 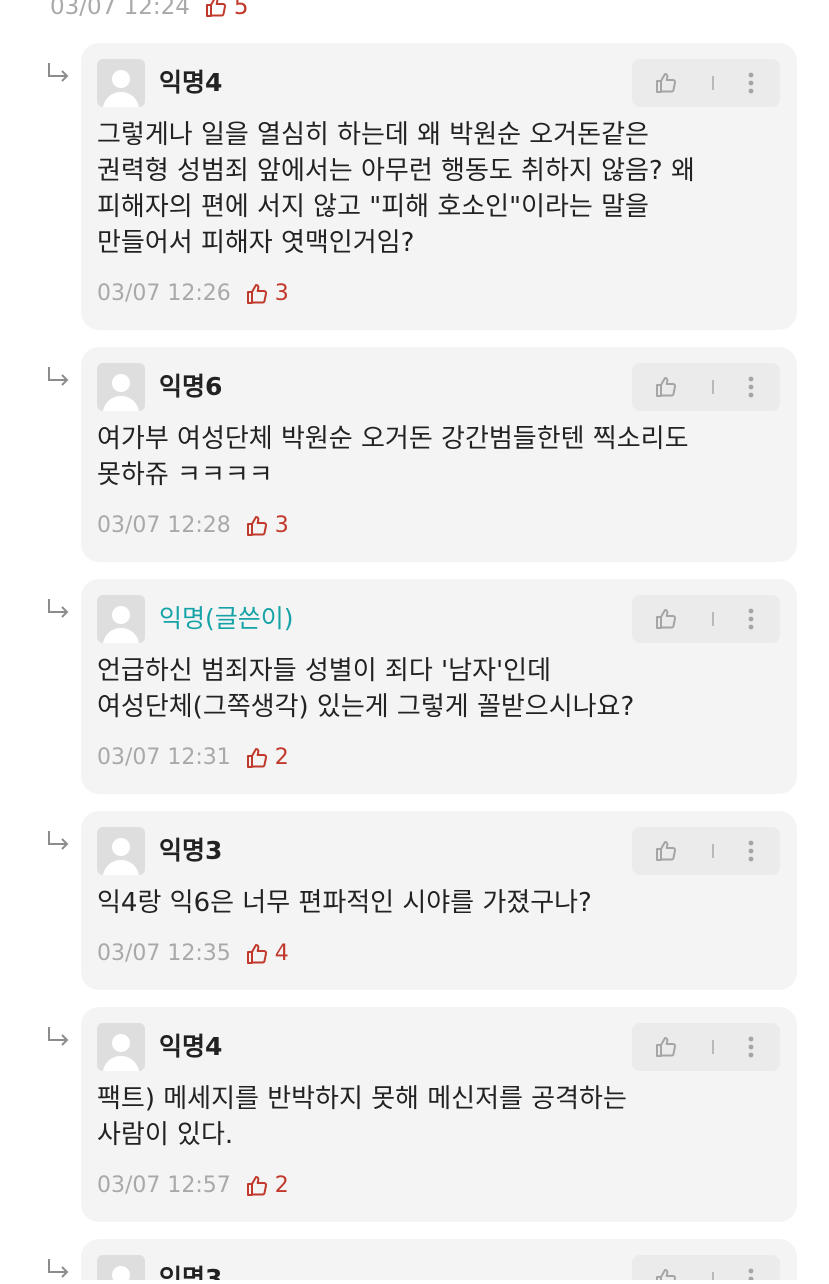 What do you see at coordinates (120, 10) in the screenshot?
I see `comment-time: 03/07 12:24` at bounding box center [120, 10].